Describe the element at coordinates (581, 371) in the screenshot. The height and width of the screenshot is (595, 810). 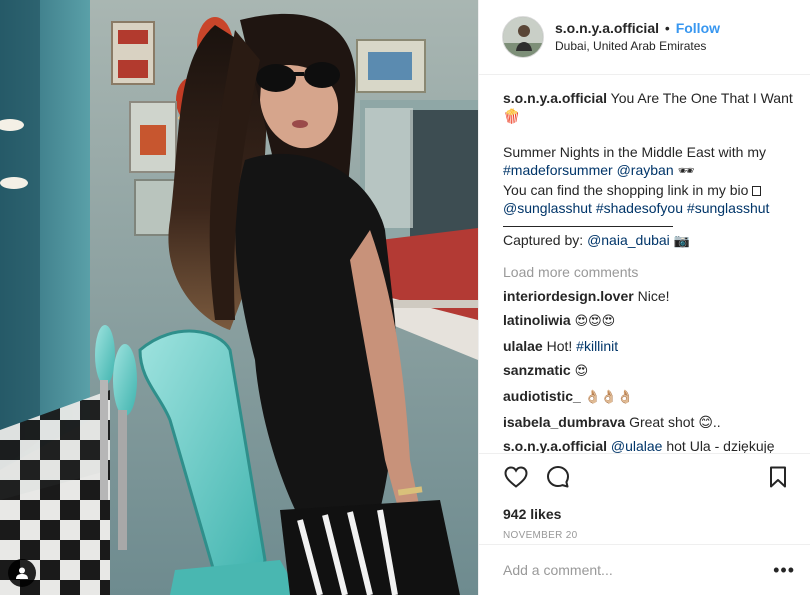
I see `comment-text: 😍` at that location.